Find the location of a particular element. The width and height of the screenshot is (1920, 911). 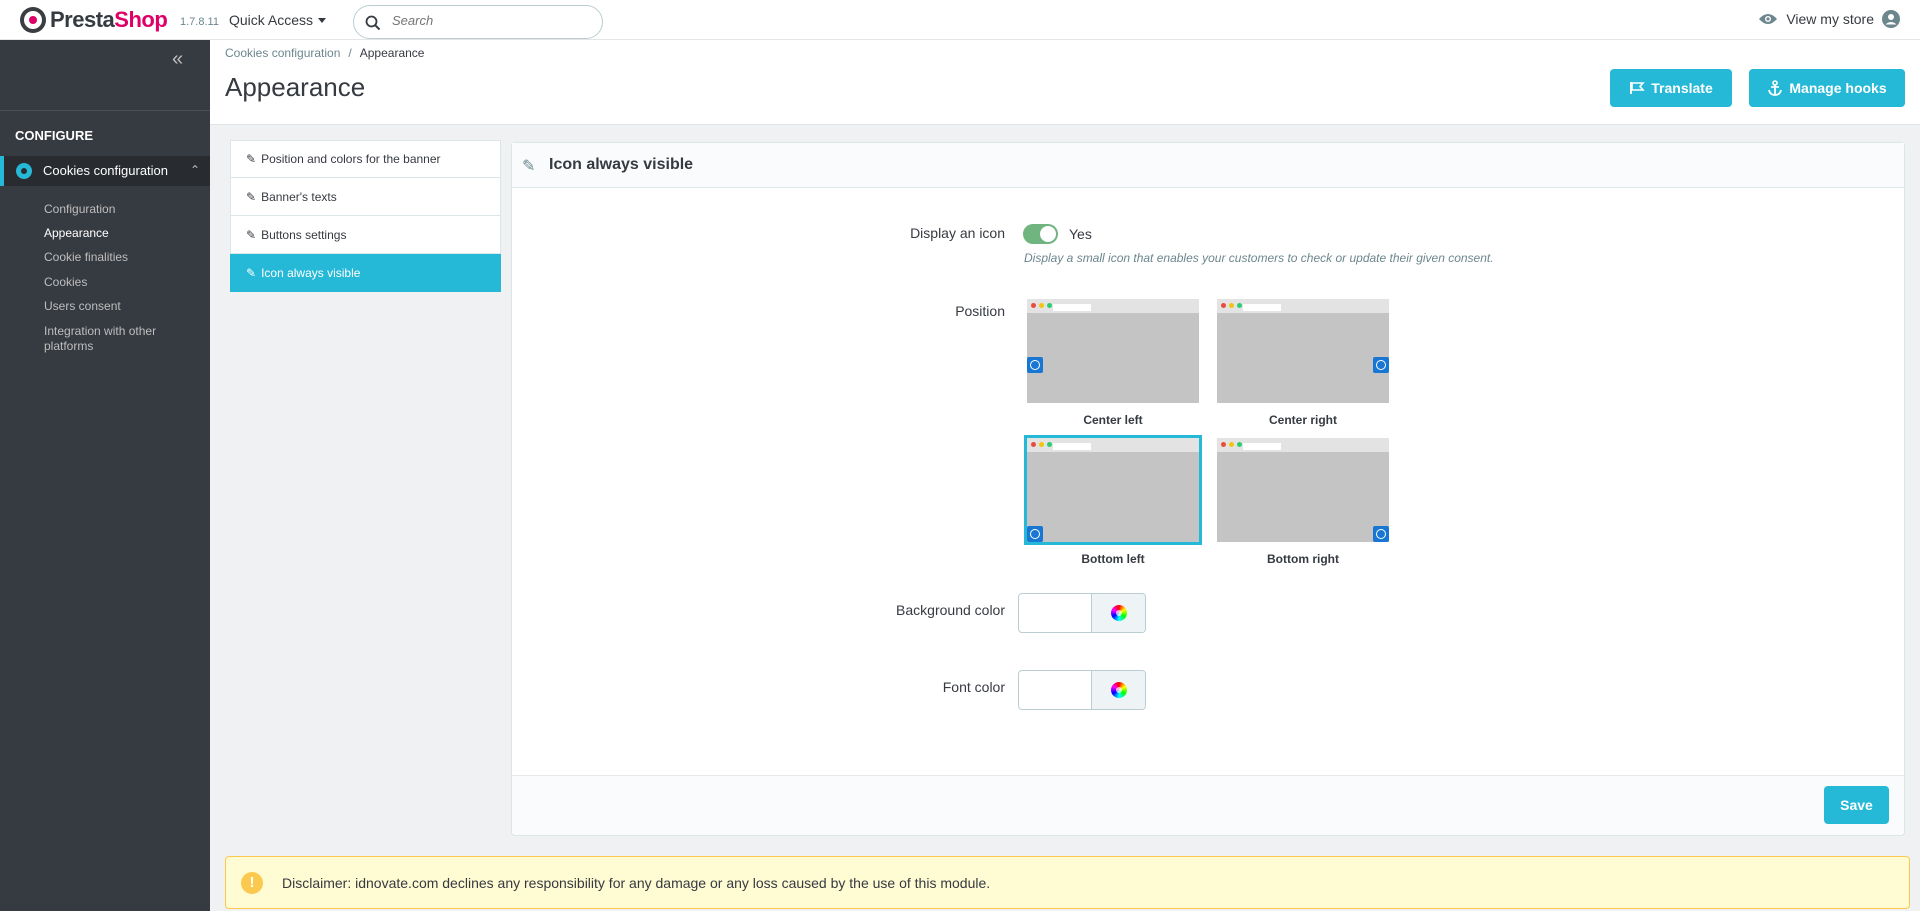

sidebar-subitem-appearance: Appearance is located at coordinates (119, 233).